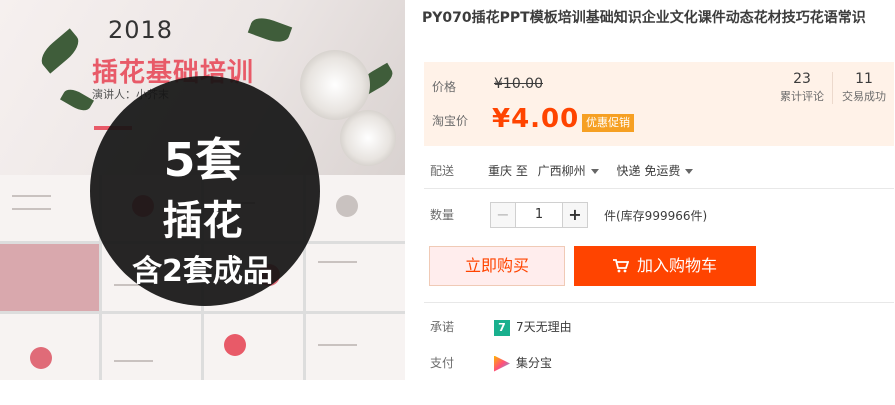 The height and width of the screenshot is (405, 895). What do you see at coordinates (442, 327) in the screenshot?
I see `promise-label: 承诺` at bounding box center [442, 327].